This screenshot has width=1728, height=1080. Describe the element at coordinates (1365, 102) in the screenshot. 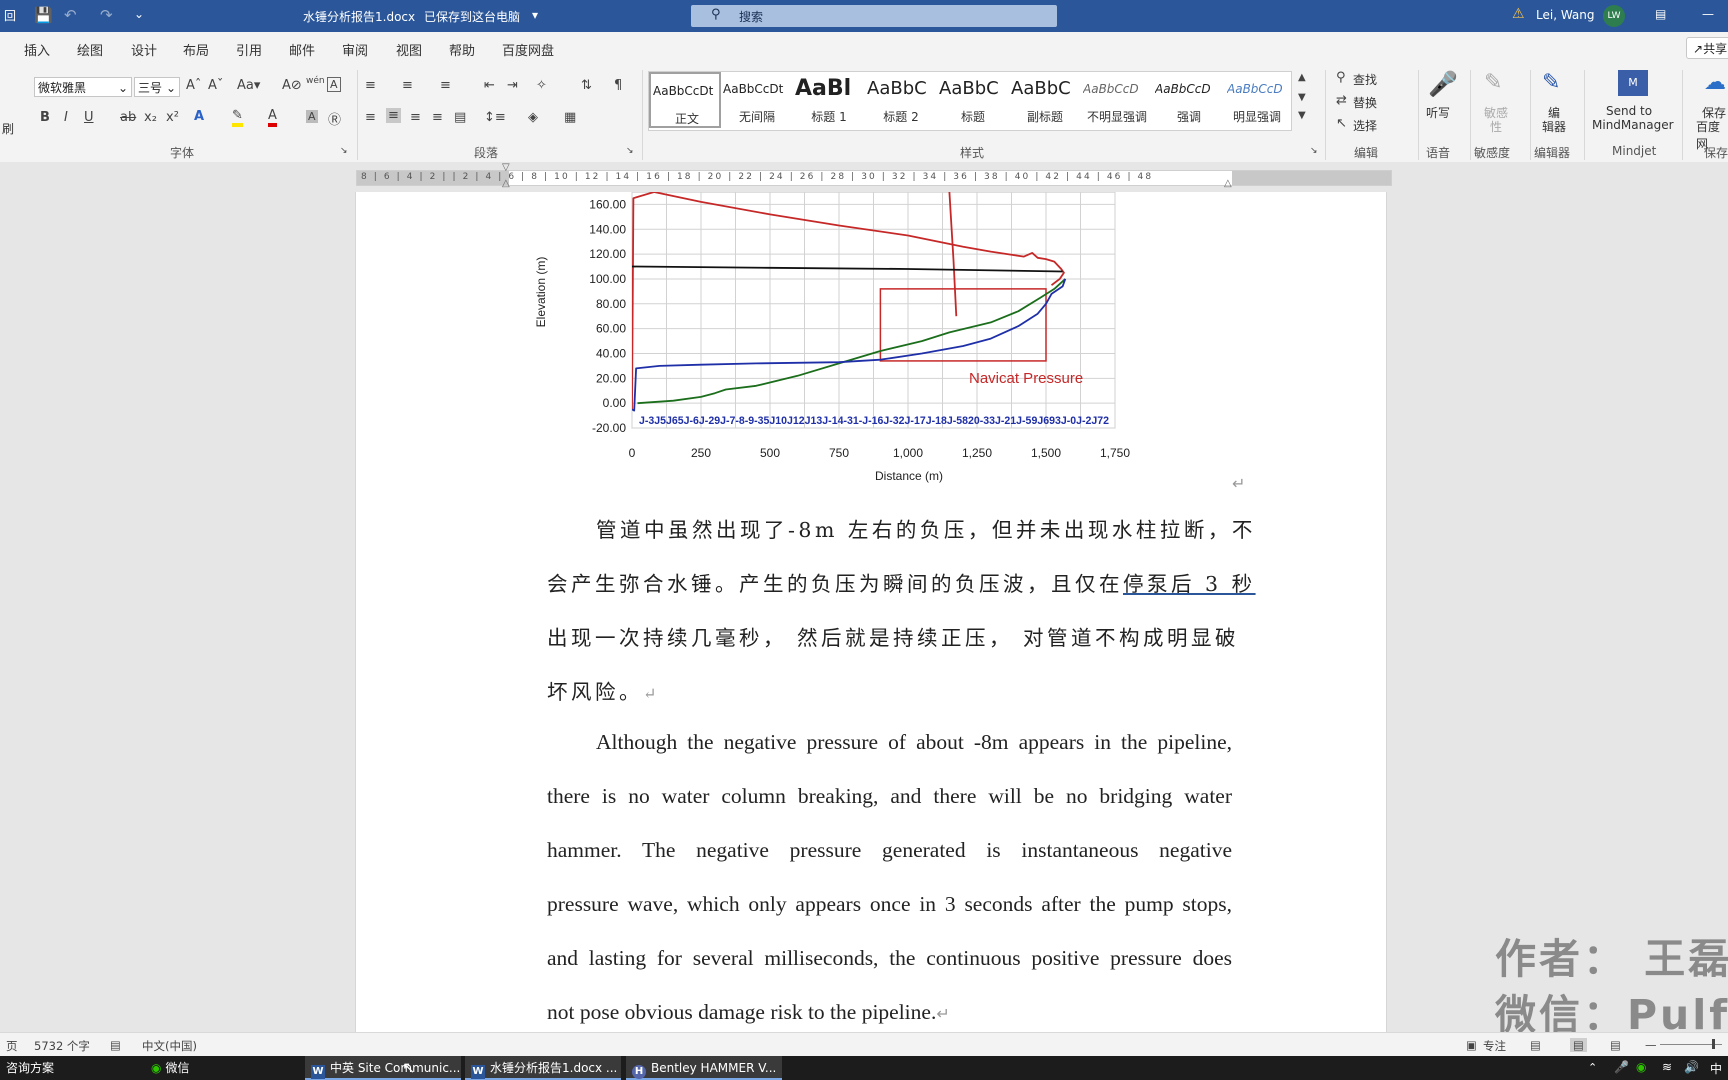

I see `replace-button: 替换` at that location.